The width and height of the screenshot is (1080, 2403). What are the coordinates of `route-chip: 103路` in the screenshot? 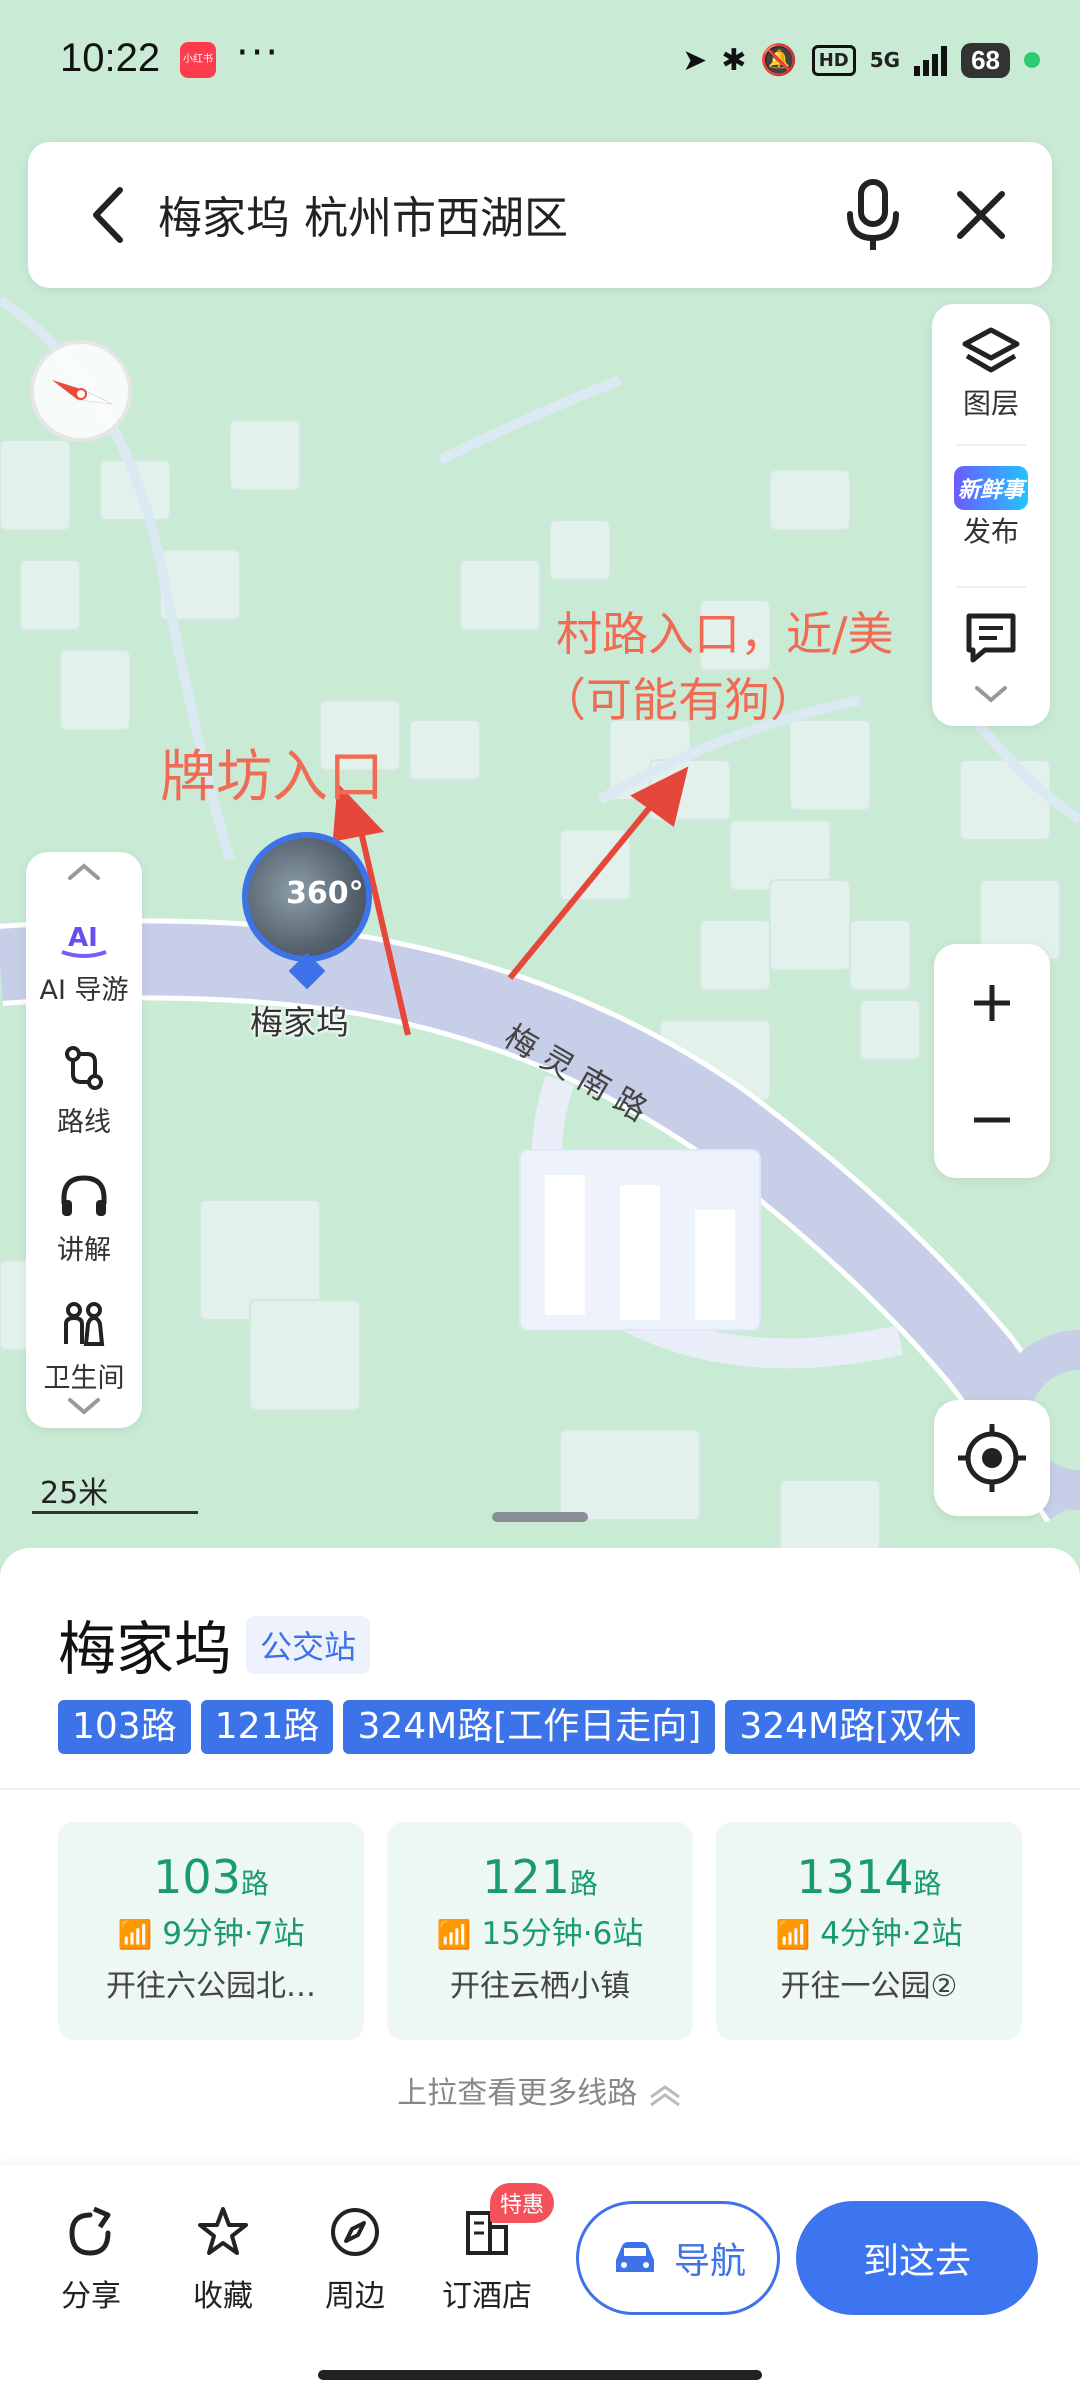 It's located at (124, 1727).